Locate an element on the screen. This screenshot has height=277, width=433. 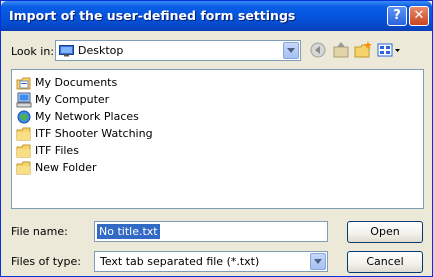
list-item-label: New Folder is located at coordinates (66, 167).